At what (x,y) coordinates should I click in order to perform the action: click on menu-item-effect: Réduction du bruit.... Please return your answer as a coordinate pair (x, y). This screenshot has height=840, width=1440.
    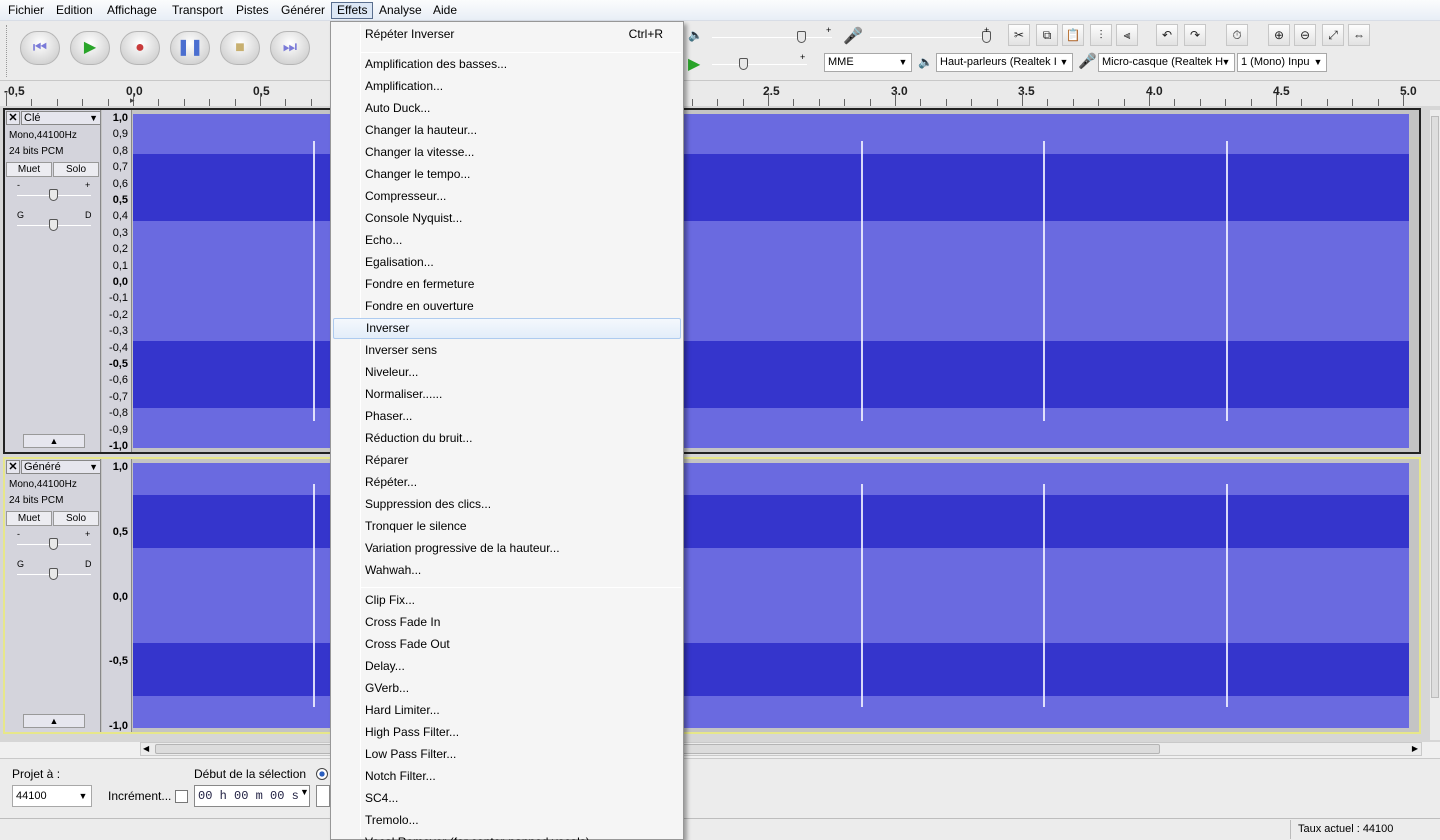
    Looking at the image, I should click on (507, 438).